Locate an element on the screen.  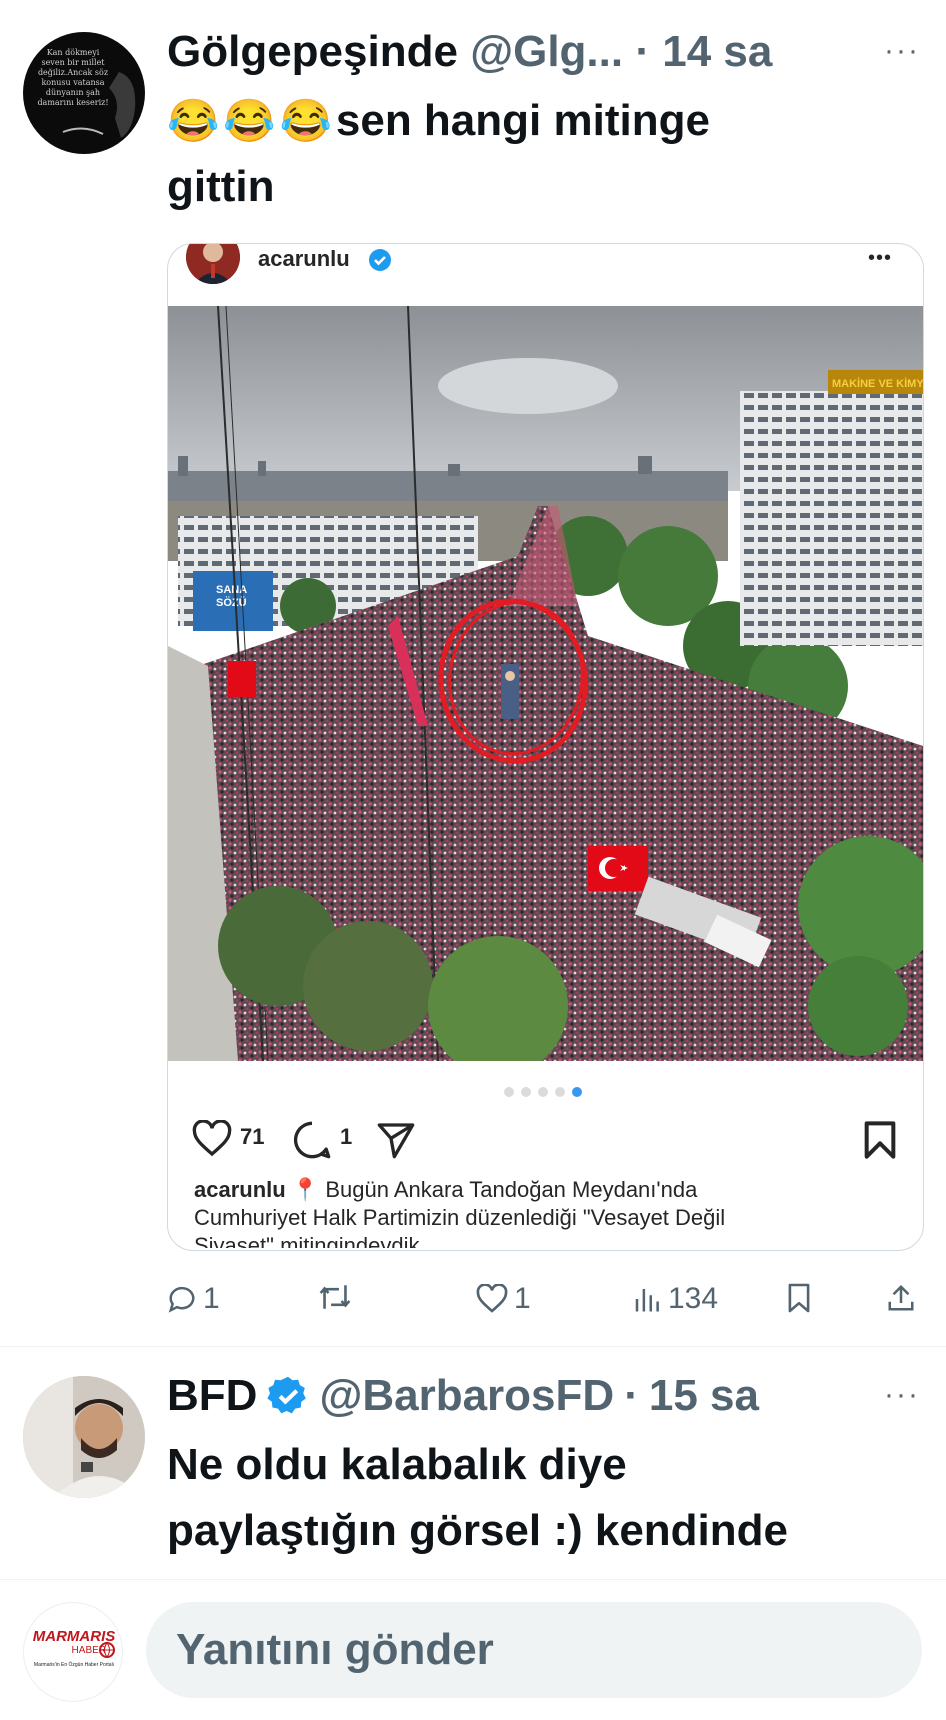
caption-username: acarunlu is located at coordinates (240, 1189).